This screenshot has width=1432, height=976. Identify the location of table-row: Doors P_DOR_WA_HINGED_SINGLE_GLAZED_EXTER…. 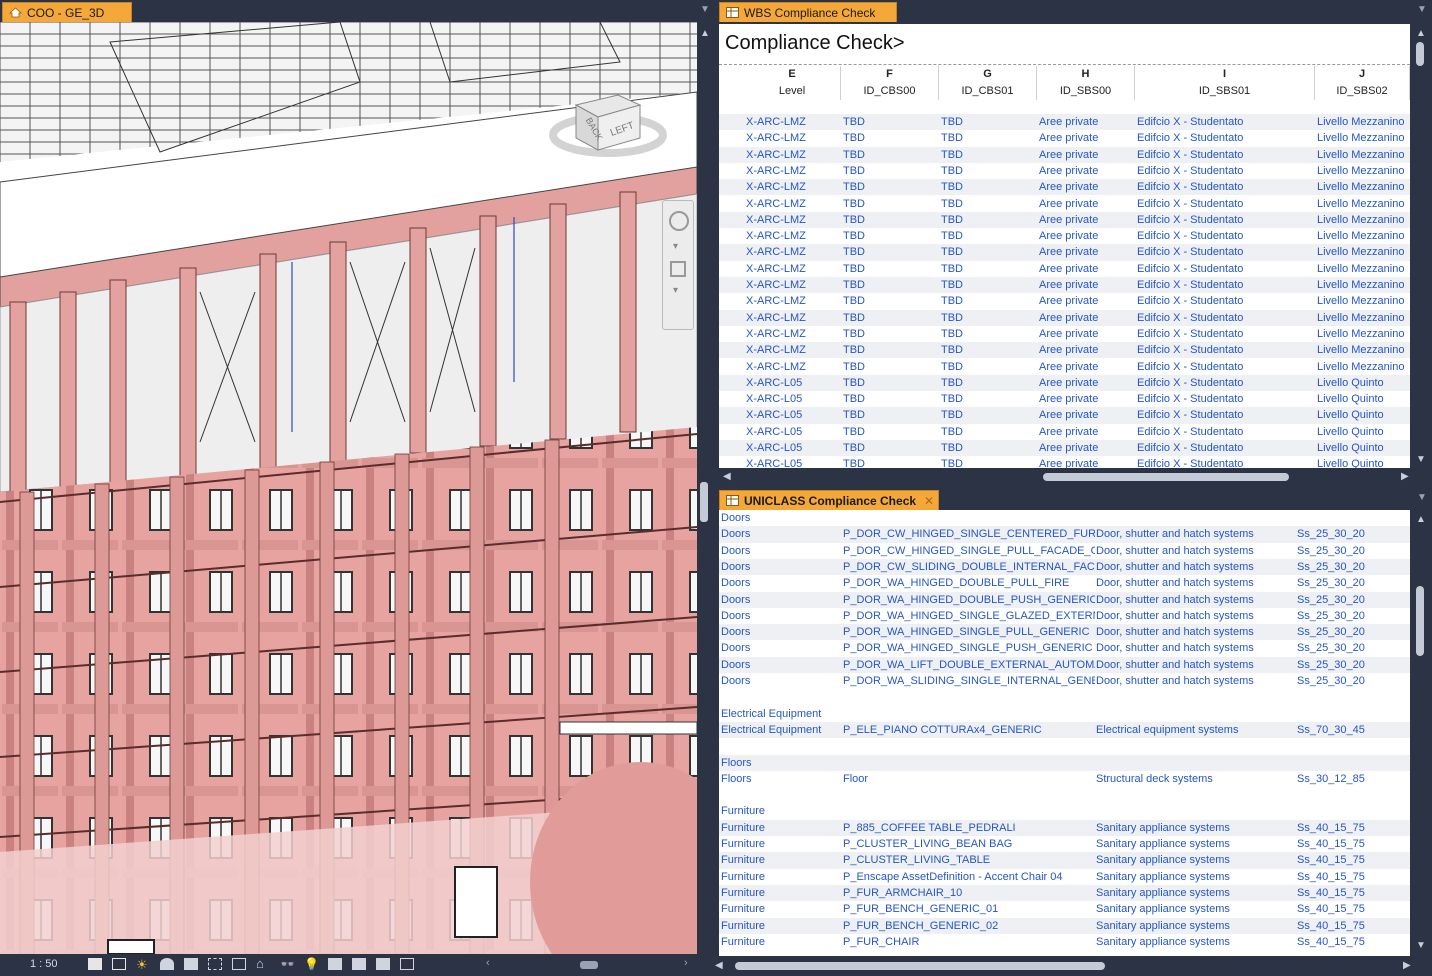
(1064, 616).